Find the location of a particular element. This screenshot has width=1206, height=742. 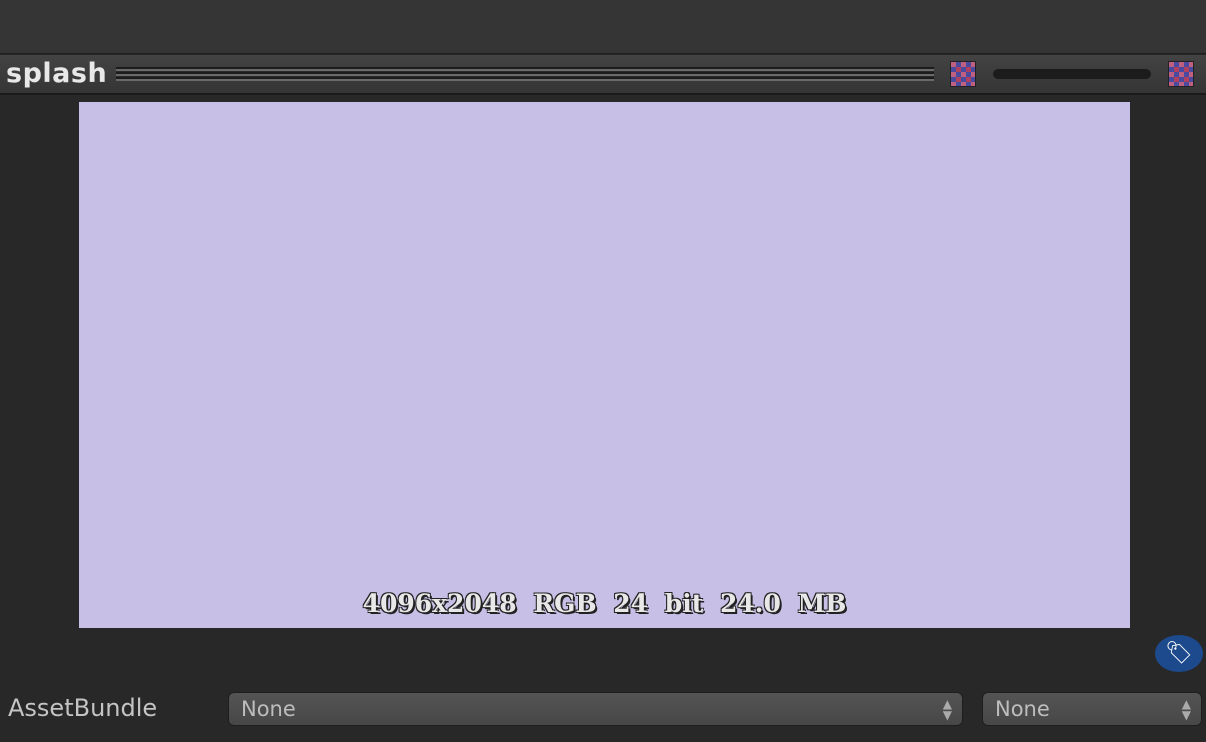

asset-title: splash is located at coordinates (57, 73).